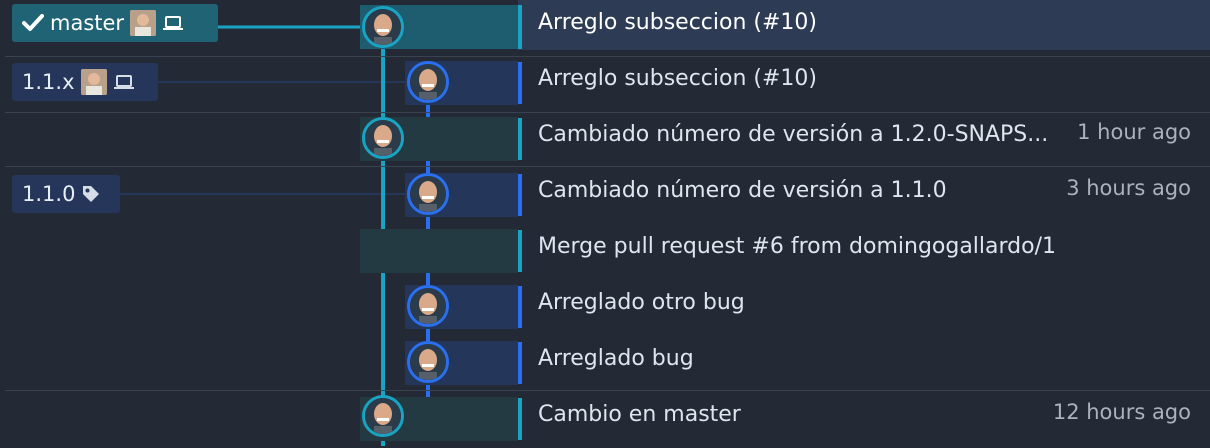 This screenshot has width=1210, height=448. What do you see at coordinates (639, 414) in the screenshot?
I see `commit-message: Cambio en master` at bounding box center [639, 414].